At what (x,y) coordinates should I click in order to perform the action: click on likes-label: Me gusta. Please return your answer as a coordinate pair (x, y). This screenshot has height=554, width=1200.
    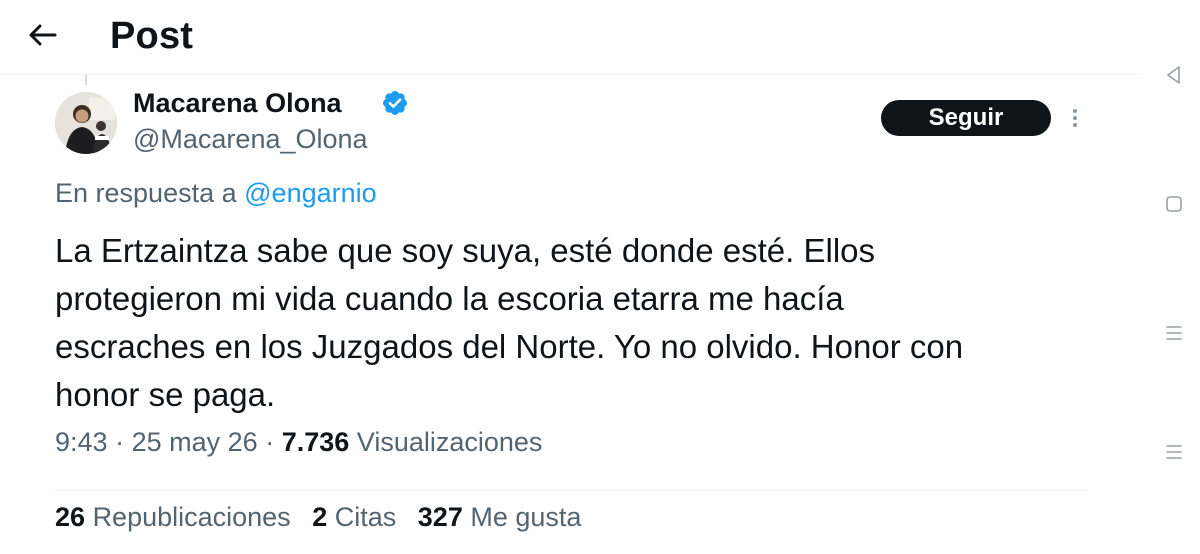
    Looking at the image, I should click on (526, 517).